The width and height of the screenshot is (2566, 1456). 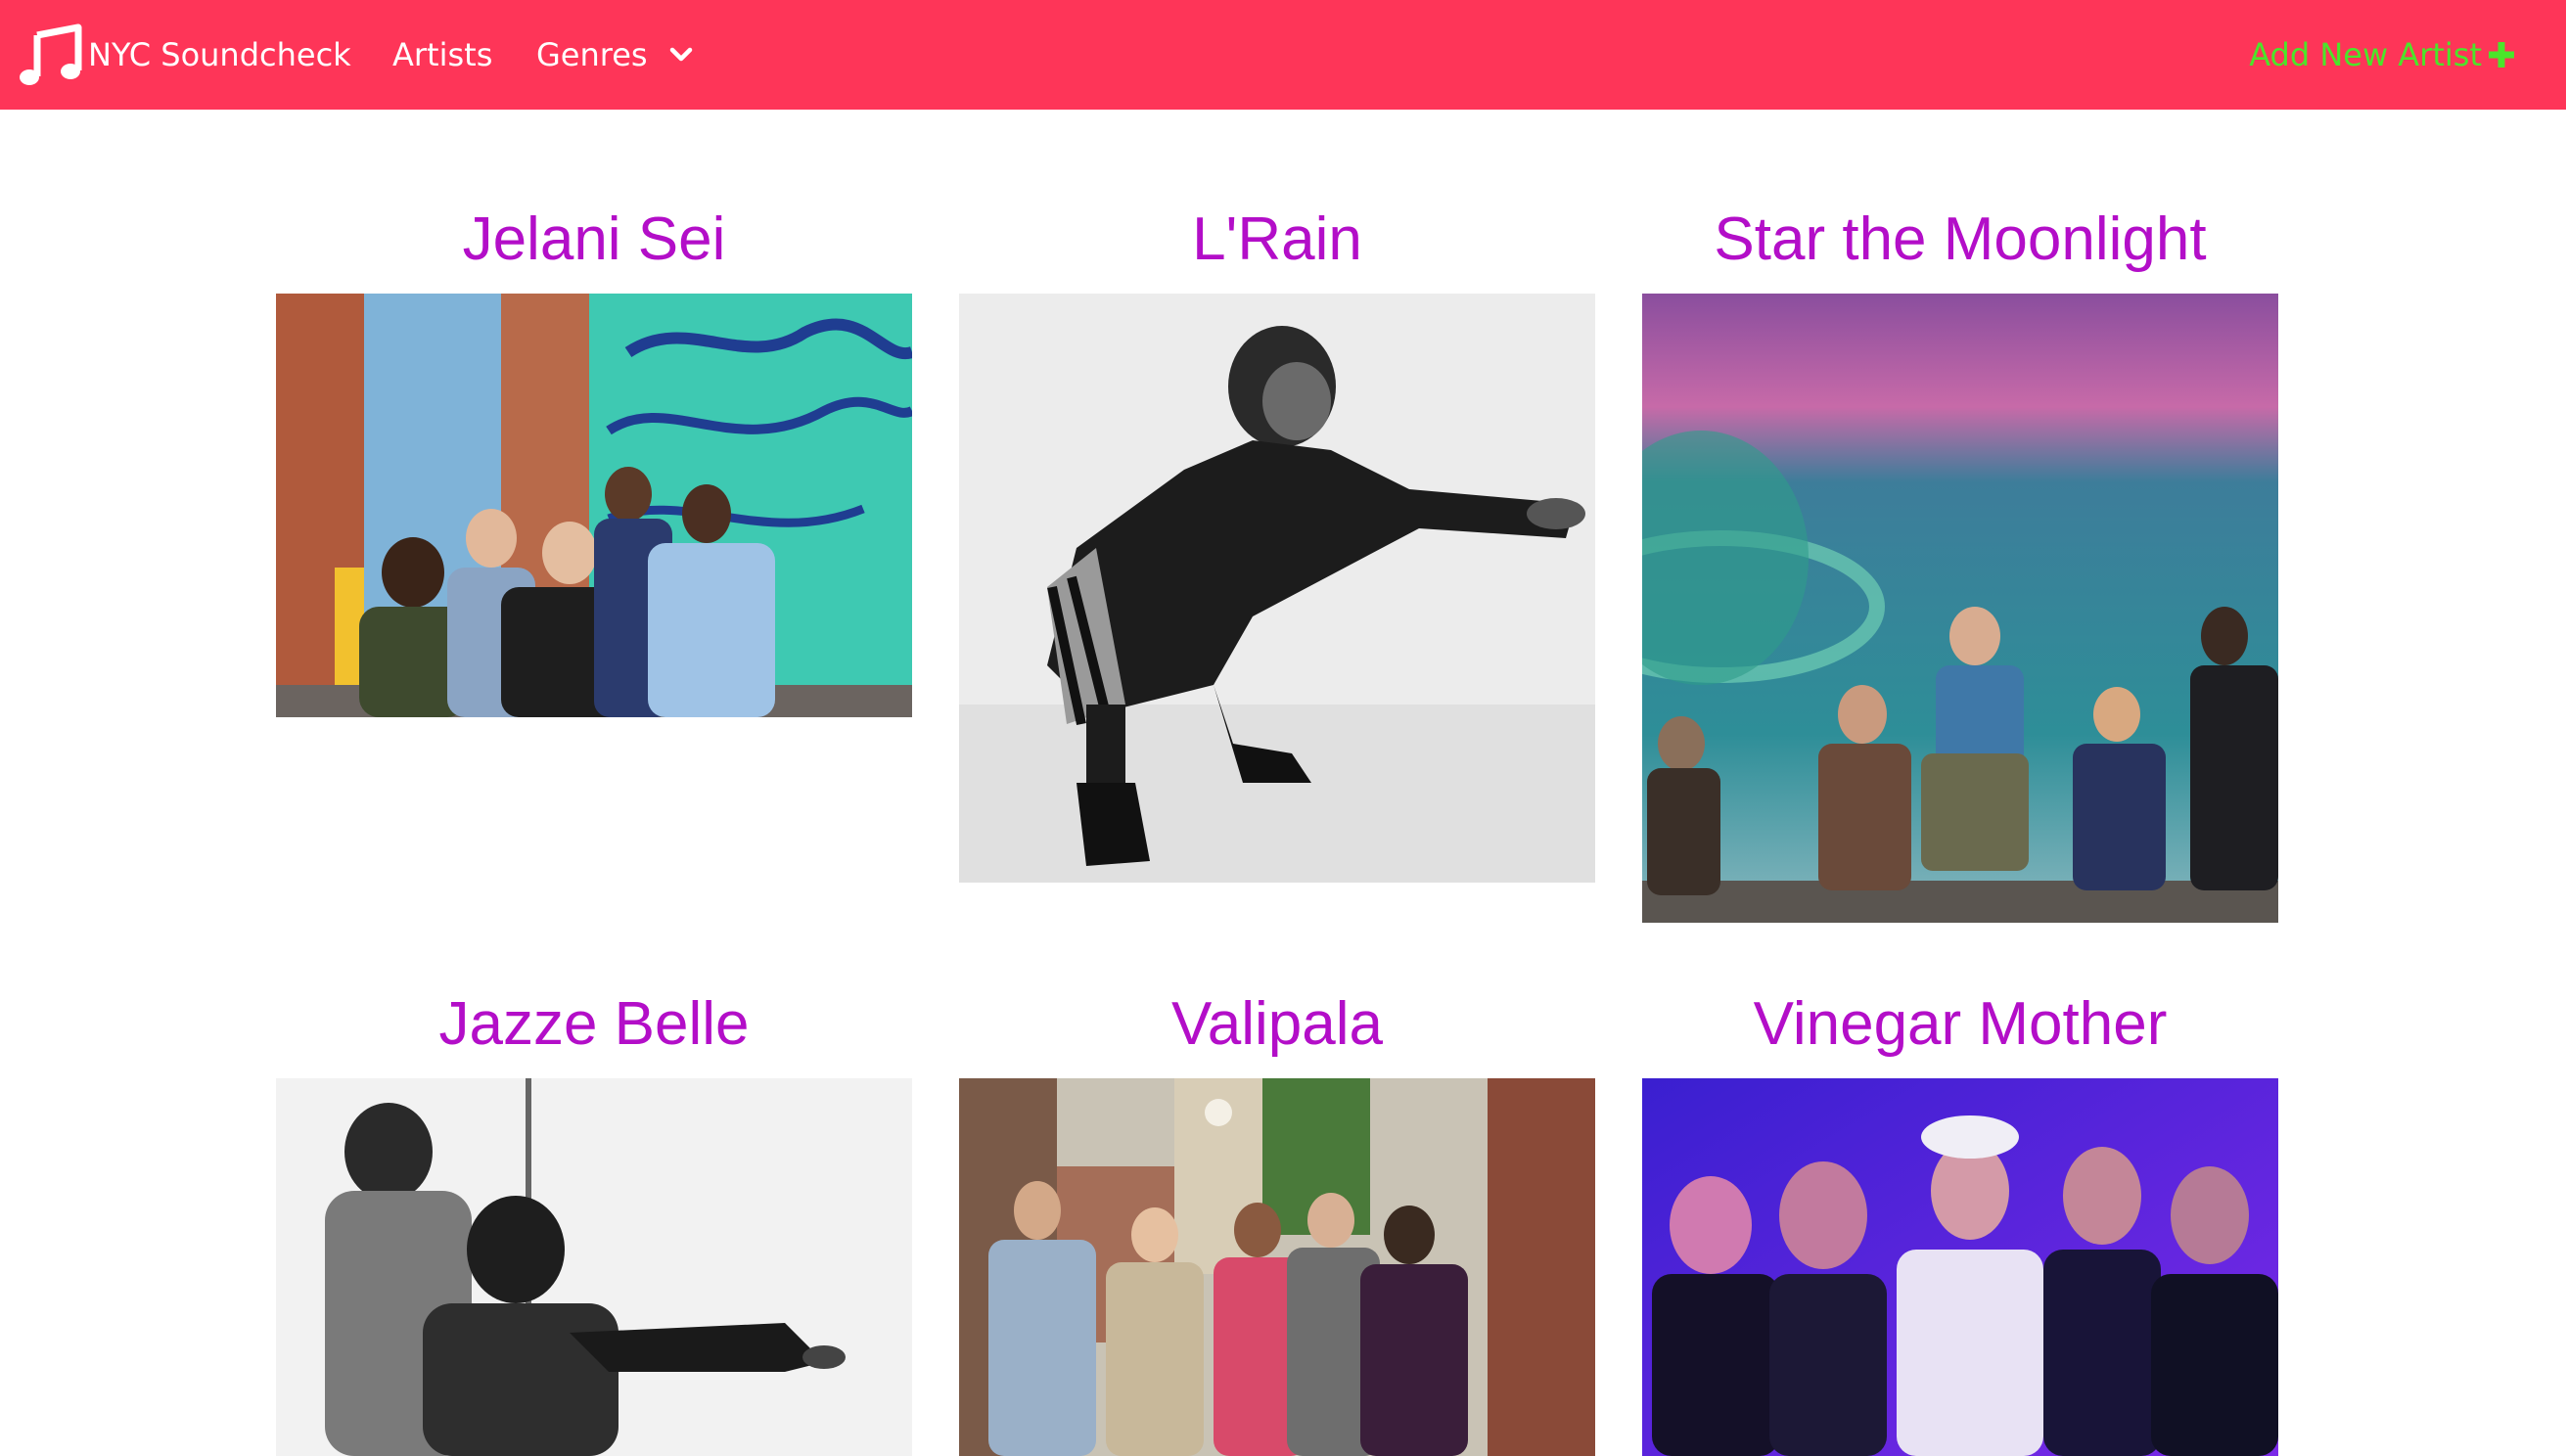 I want to click on nav-genres-dropdown: Genres, so click(x=615, y=54).